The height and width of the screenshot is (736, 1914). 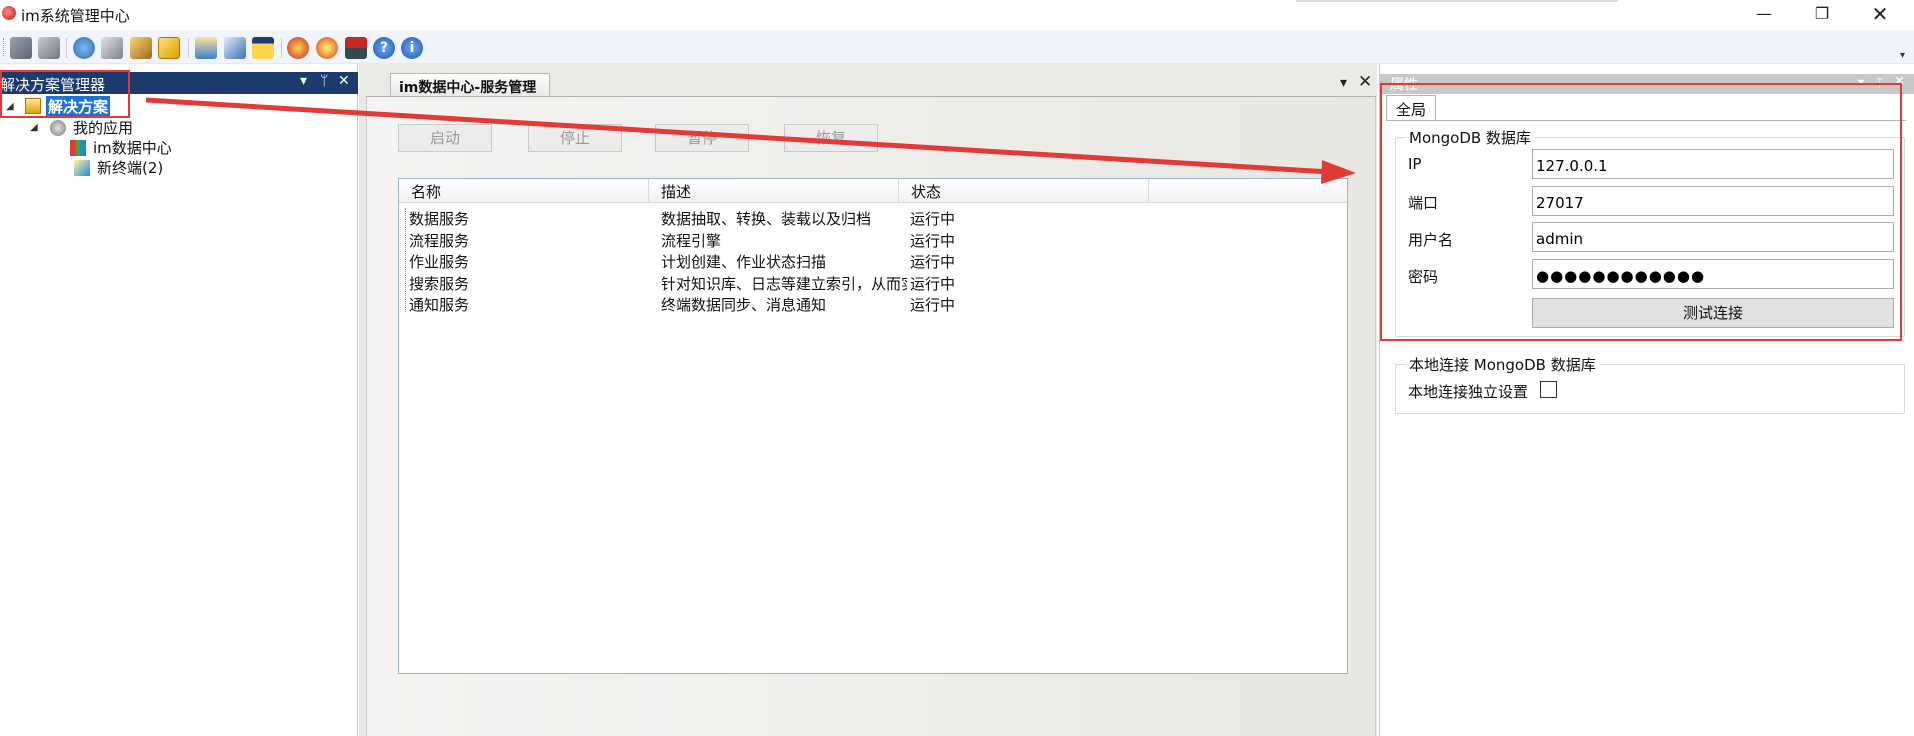 I want to click on column-header-description: 描述, so click(x=774, y=191).